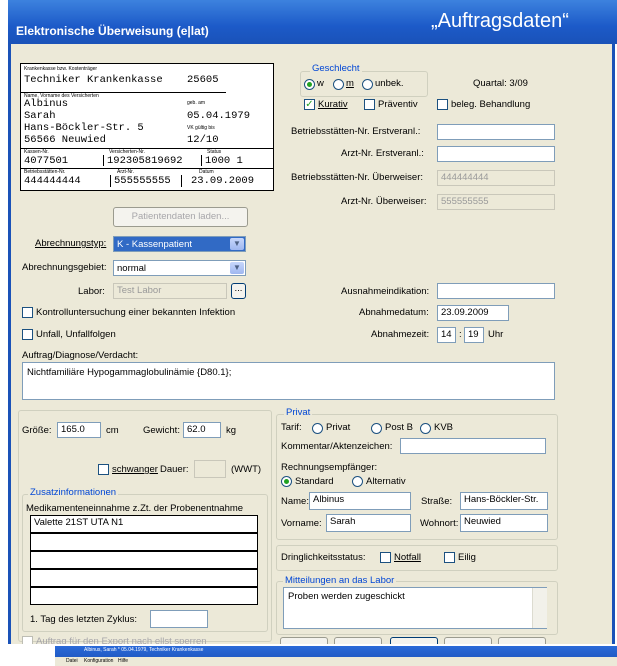  Describe the element at coordinates (449, 557) in the screenshot. I see `eilig-checkbox` at that location.